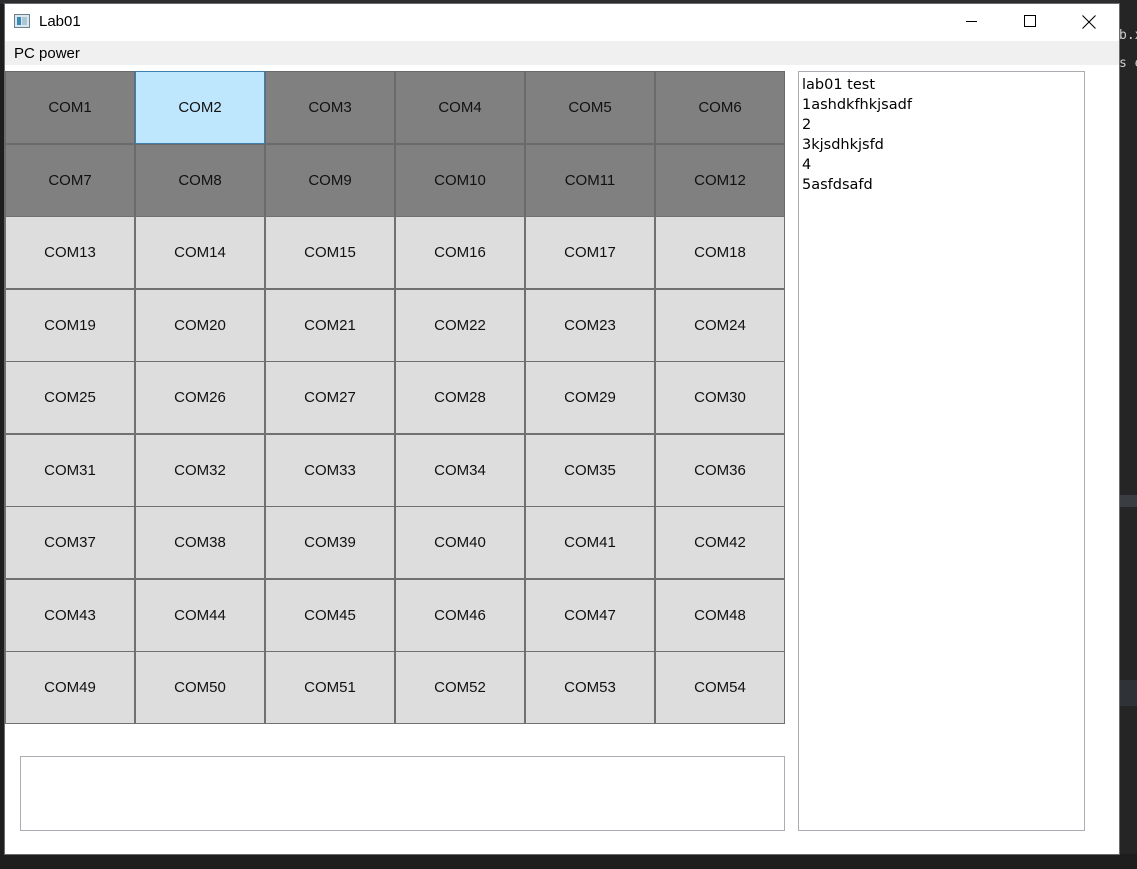 The width and height of the screenshot is (1137, 869). I want to click on com-button-2: COM2, so click(200, 107).